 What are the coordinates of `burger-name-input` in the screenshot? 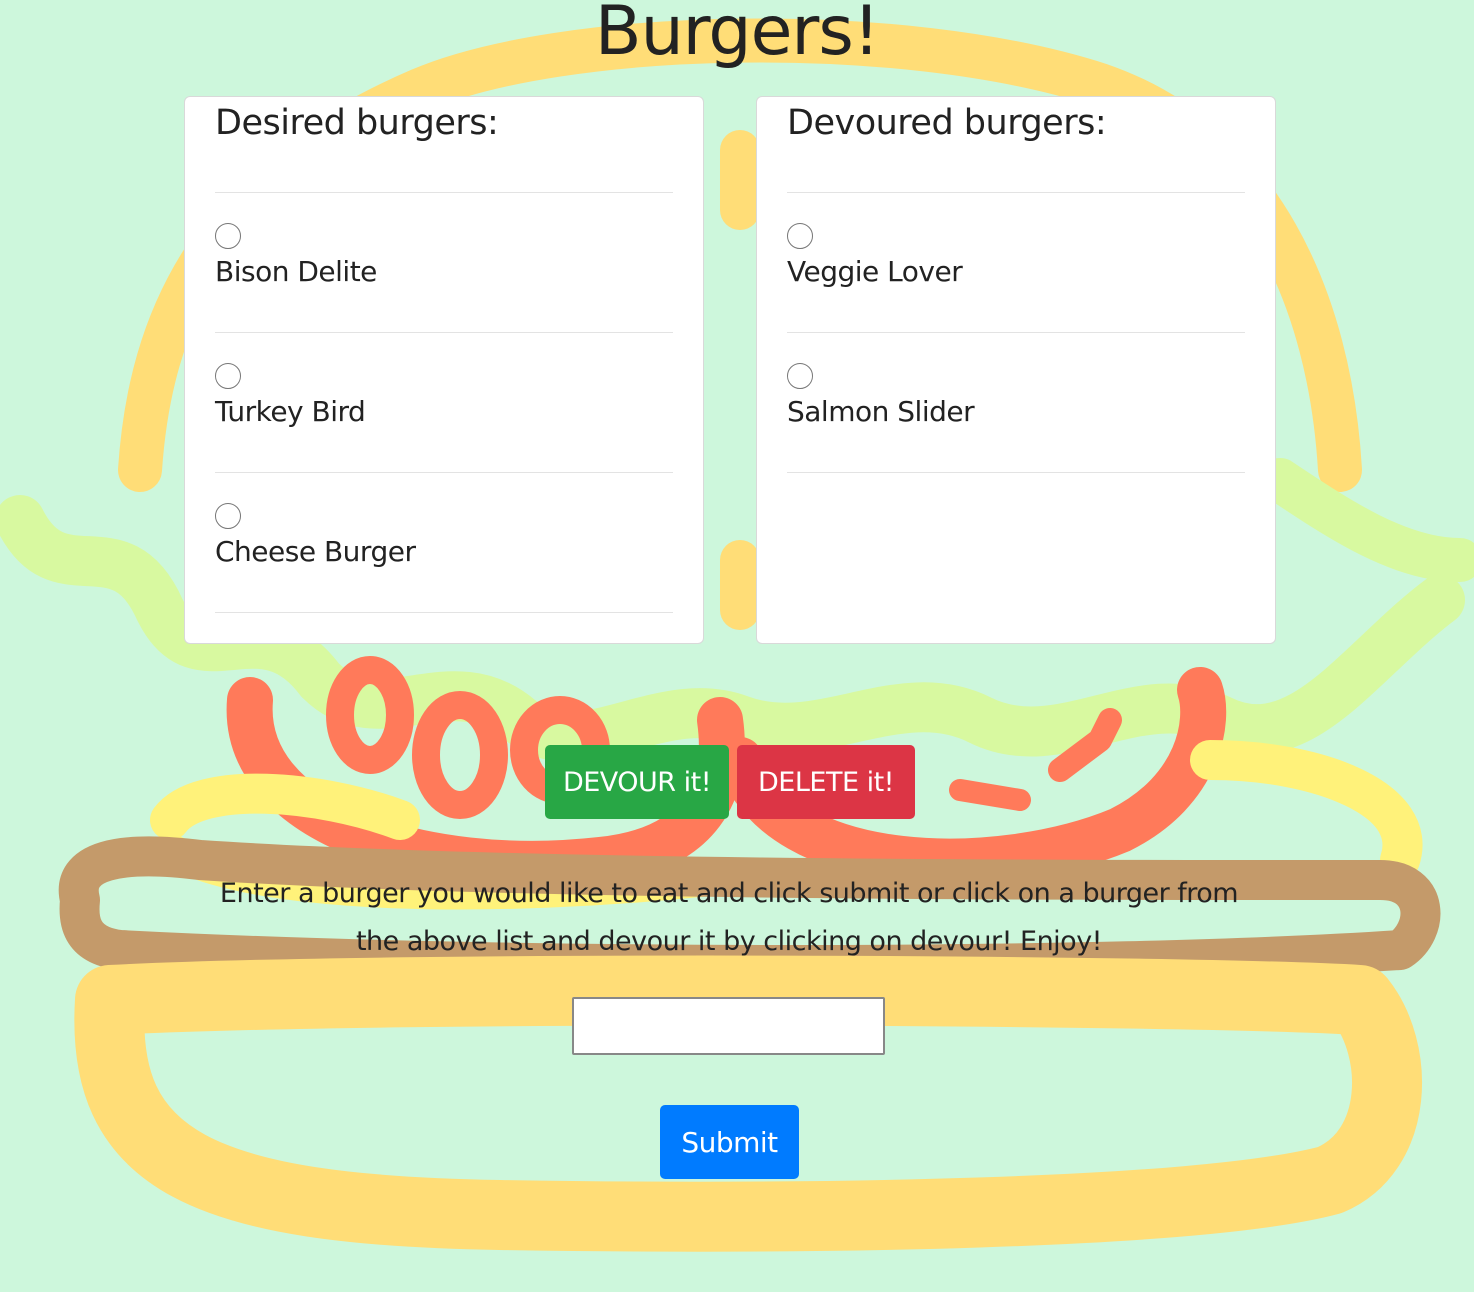 It's located at (728, 1026).